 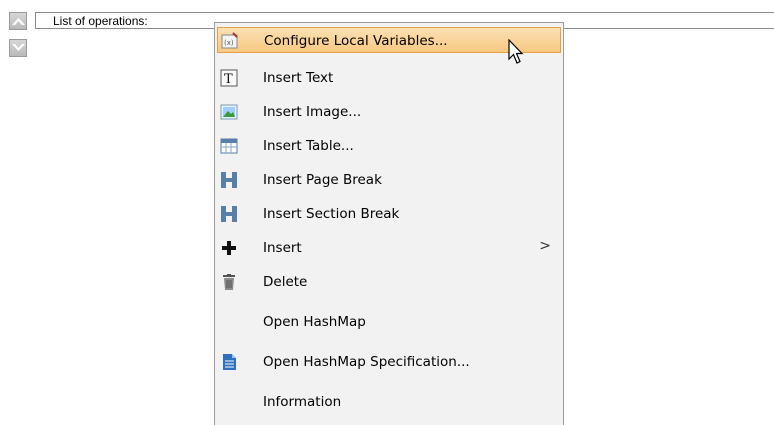 What do you see at coordinates (100, 21) in the screenshot?
I see `operations-list-label: List of operations:` at bounding box center [100, 21].